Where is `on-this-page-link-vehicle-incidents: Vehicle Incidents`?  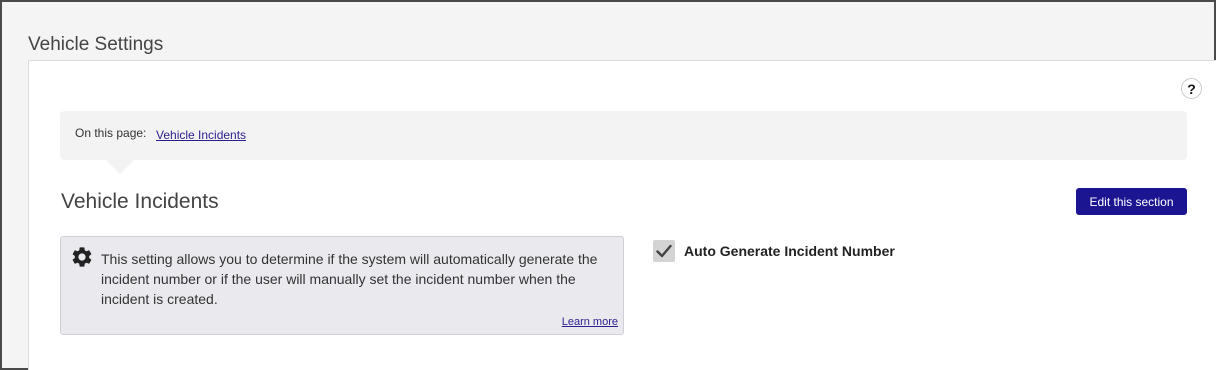
on-this-page-link-vehicle-incidents: Vehicle Incidents is located at coordinates (201, 135).